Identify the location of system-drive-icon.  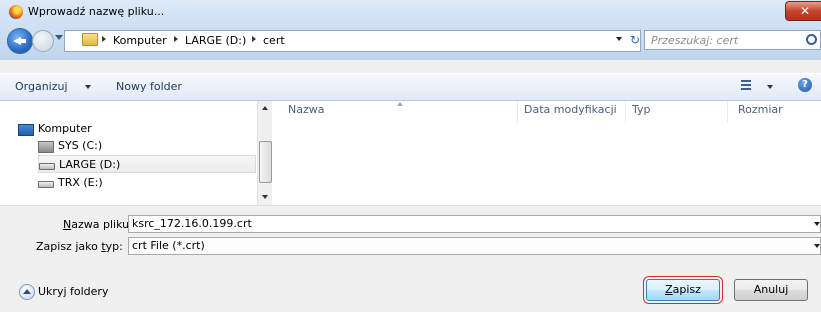
(46, 147).